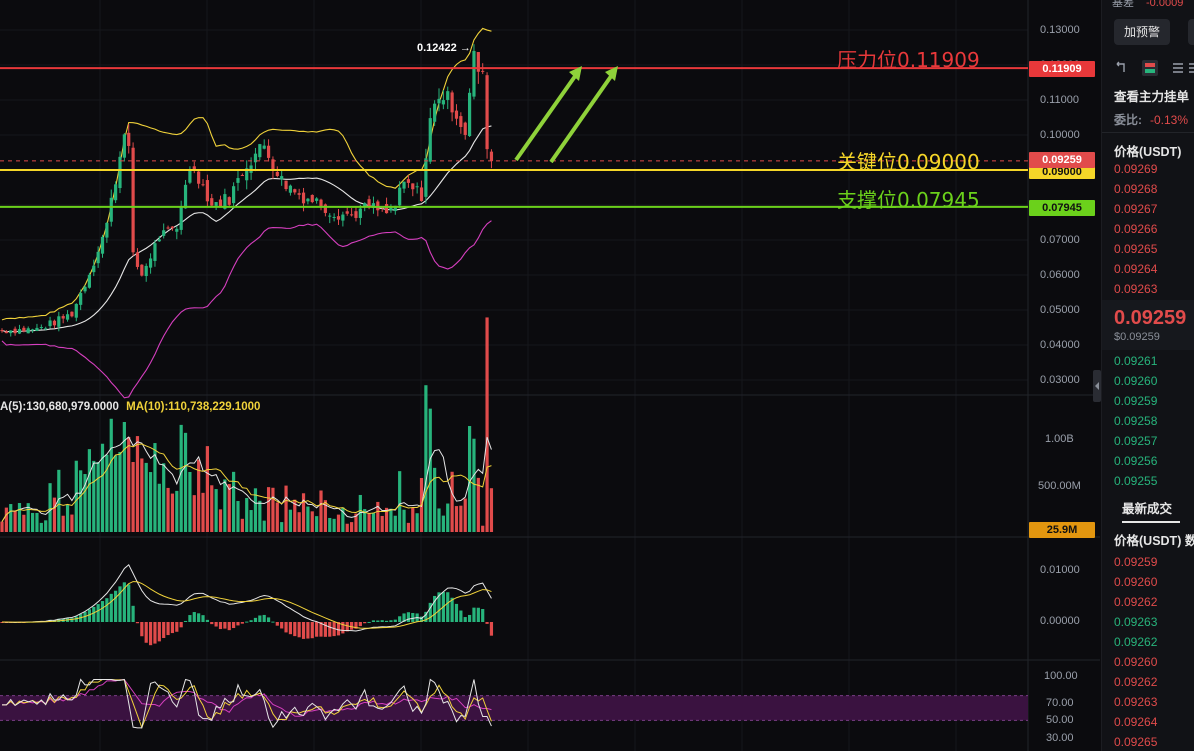 The image size is (1194, 751). What do you see at coordinates (1135, 441) in the screenshot?
I see `bid-row: 0.09257` at bounding box center [1135, 441].